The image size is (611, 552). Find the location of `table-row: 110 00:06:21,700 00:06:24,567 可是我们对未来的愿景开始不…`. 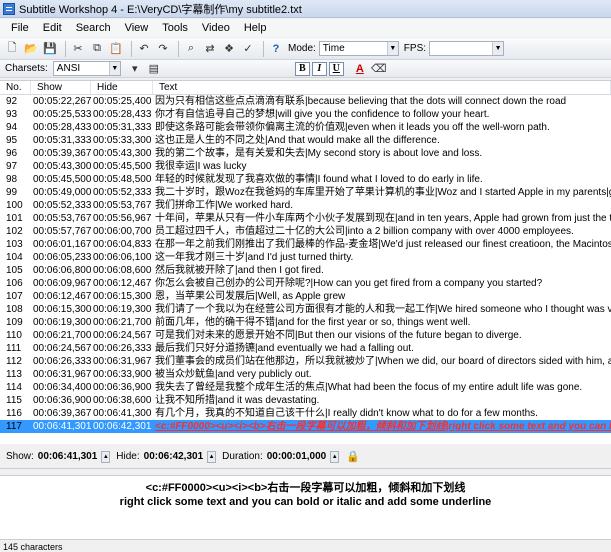

table-row: 110 00:06:21,700 00:06:24,567 可是我们对未来的愿景开始不… is located at coordinates (305, 335).